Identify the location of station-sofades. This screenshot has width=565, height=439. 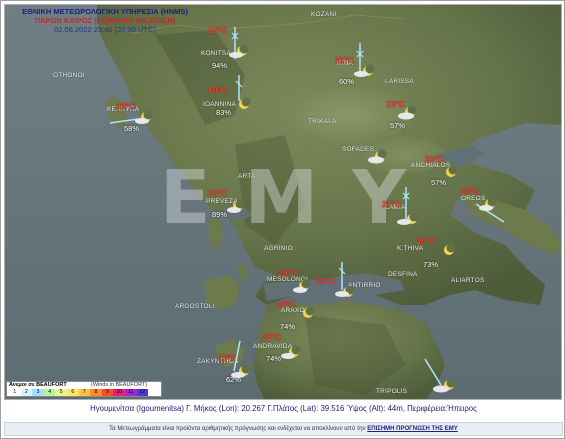
(382, 164).